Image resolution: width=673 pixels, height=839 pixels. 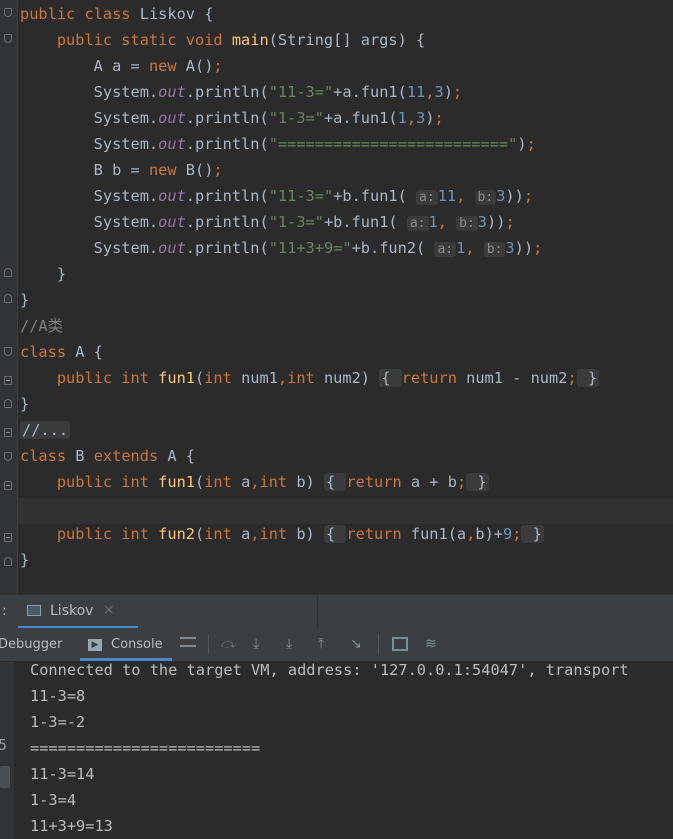 I want to click on code-token: "11+3+9=", so click(x=310, y=248).